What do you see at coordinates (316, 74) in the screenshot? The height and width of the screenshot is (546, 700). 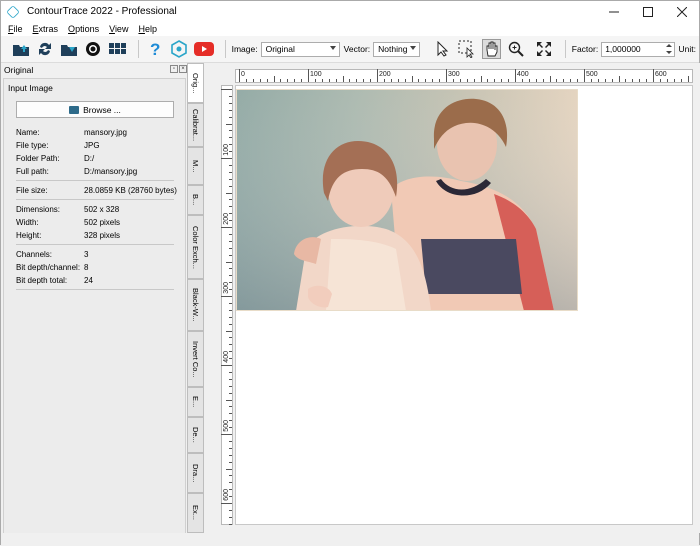 I see `ruler-label: 100` at bounding box center [316, 74].